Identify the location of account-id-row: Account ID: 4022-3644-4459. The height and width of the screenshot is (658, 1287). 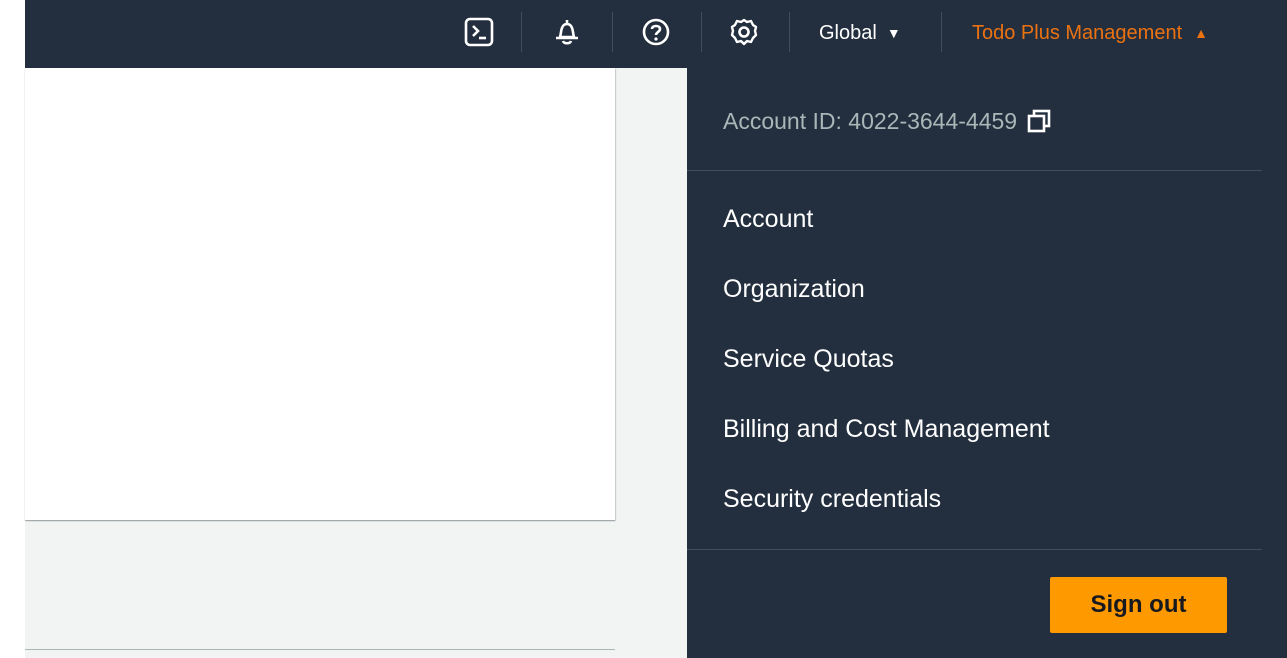
(887, 121).